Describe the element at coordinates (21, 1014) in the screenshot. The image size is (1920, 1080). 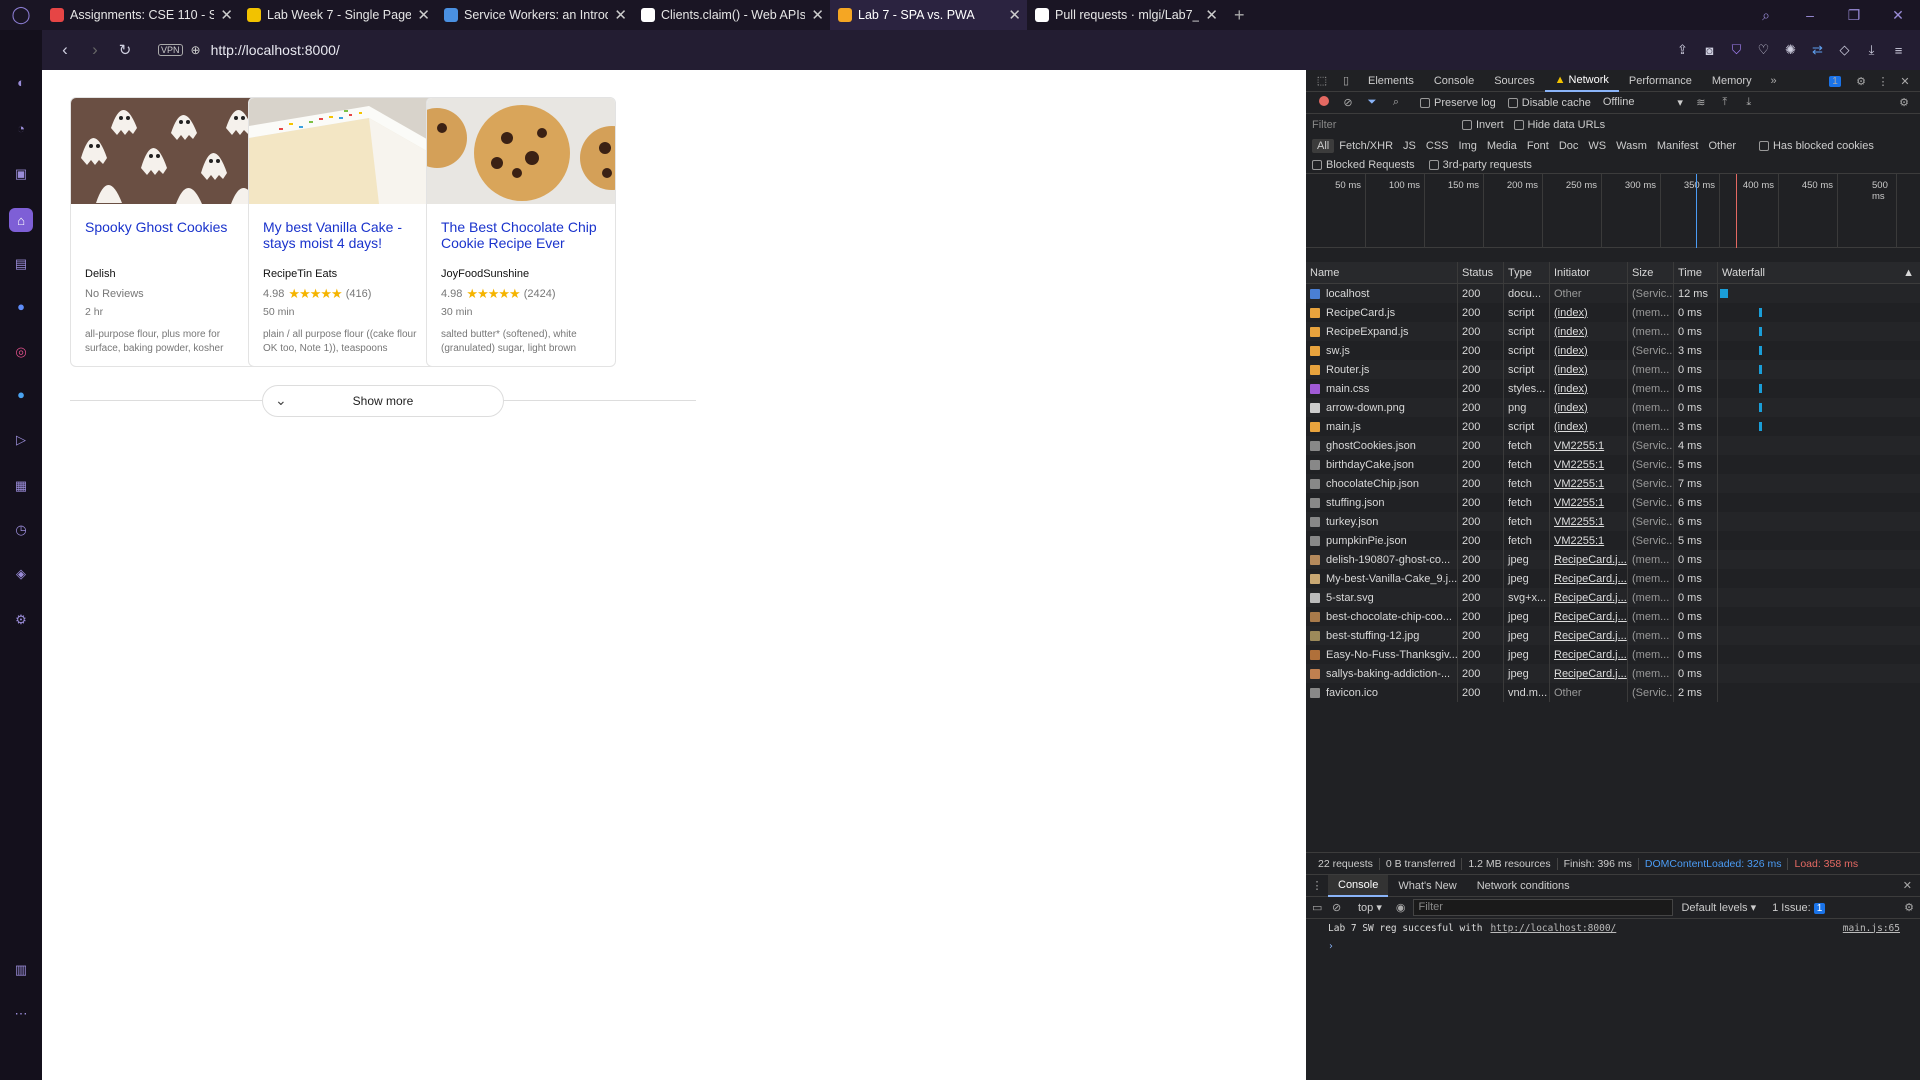
I see `more-icon: ⋯` at that location.